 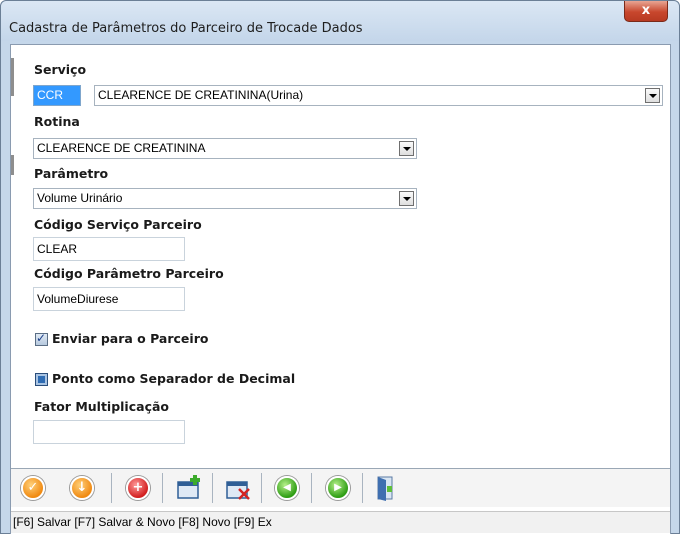 What do you see at coordinates (646, 11) in the screenshot?
I see `close-button: x` at bounding box center [646, 11].